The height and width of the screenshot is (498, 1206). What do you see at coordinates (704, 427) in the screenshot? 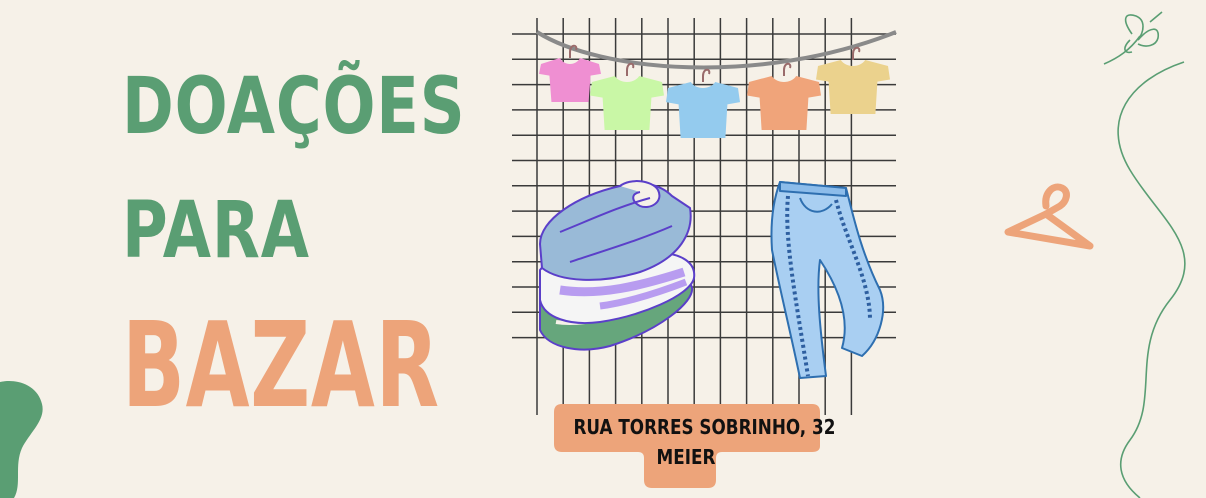
I see `address-street: RUA TORRES SOBRINHO, 32` at bounding box center [704, 427].